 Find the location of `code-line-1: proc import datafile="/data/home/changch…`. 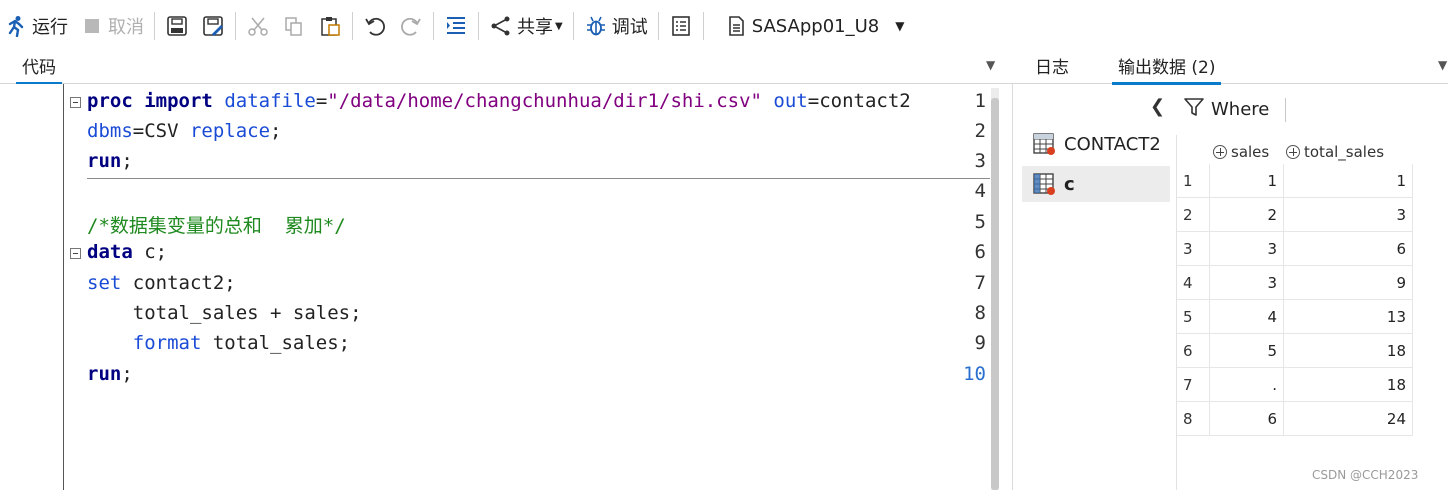

code-line-1: proc import datafile="/data/home/changch… is located at coordinates (499, 101).